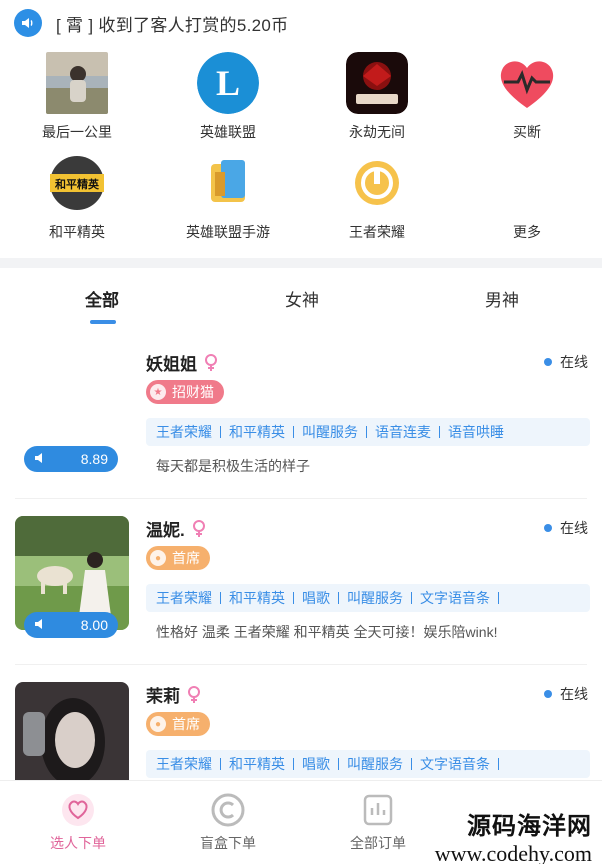 The image size is (602, 864). Describe the element at coordinates (377, 183) in the screenshot. I see `honor-of-kings-logo-icon` at that location.